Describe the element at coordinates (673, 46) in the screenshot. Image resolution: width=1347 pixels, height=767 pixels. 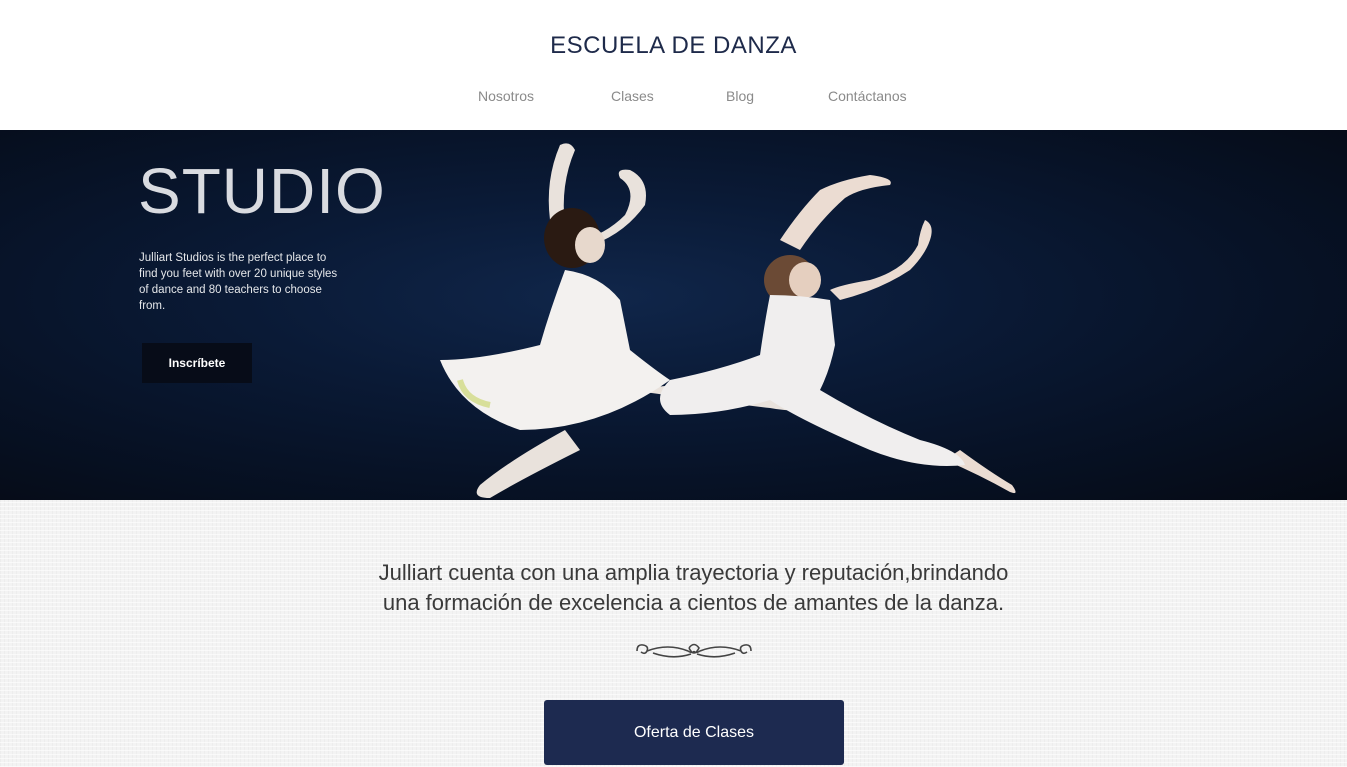
I see `site-title: ESCUELA DE DANZA` at that location.